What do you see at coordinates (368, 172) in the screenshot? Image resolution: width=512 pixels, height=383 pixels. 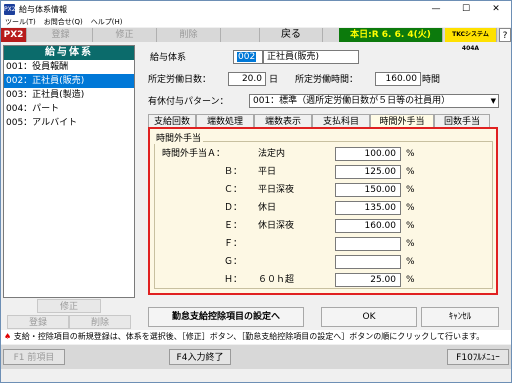 I see `overtime-rate-input: 125.00` at bounding box center [368, 172].